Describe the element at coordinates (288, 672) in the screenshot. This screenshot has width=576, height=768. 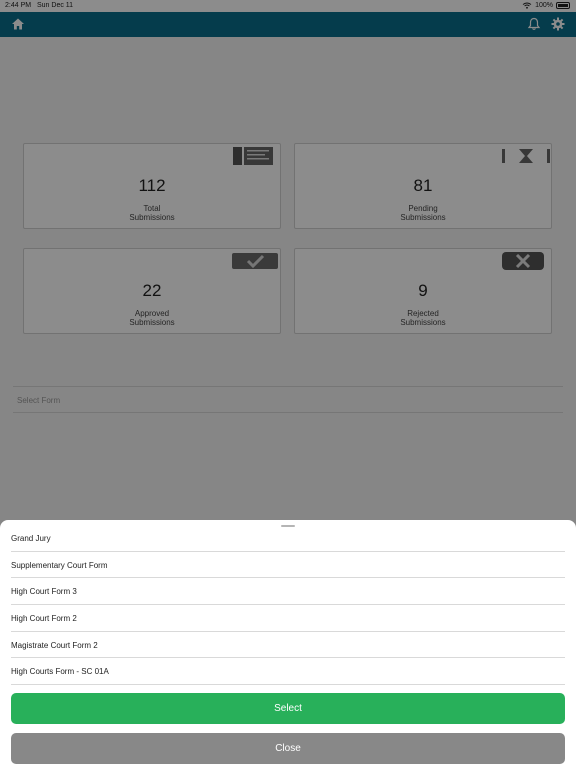
I see `form-option-high-courts-form-sc-01a: High Courts Form - SC 01A` at that location.